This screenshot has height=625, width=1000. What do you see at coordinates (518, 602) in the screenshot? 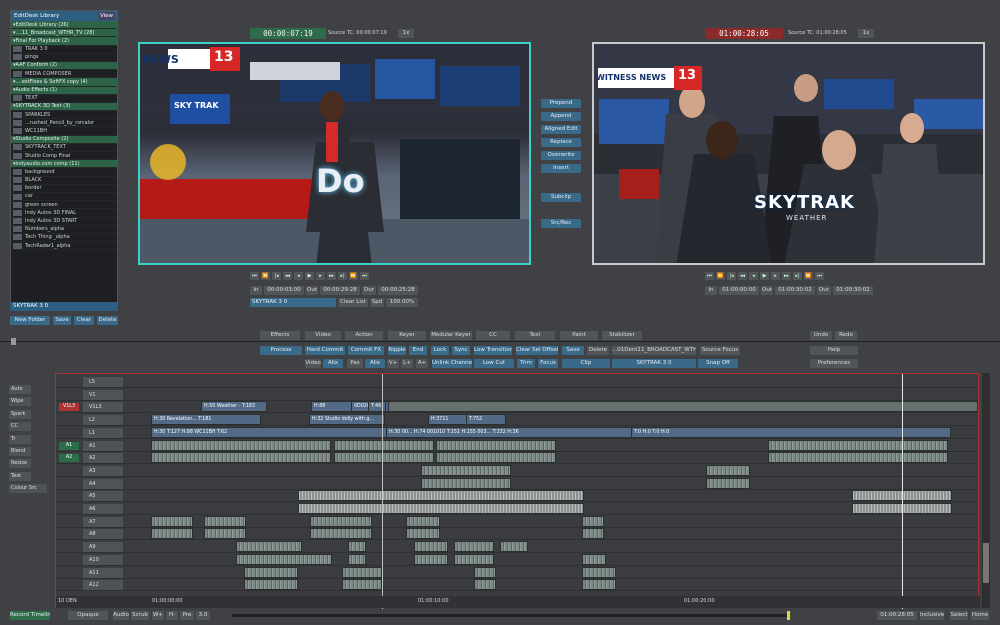
I see `time-ruler: 01:00:00:00 01:00:10:00 01:00:20:00` at bounding box center [518, 602].